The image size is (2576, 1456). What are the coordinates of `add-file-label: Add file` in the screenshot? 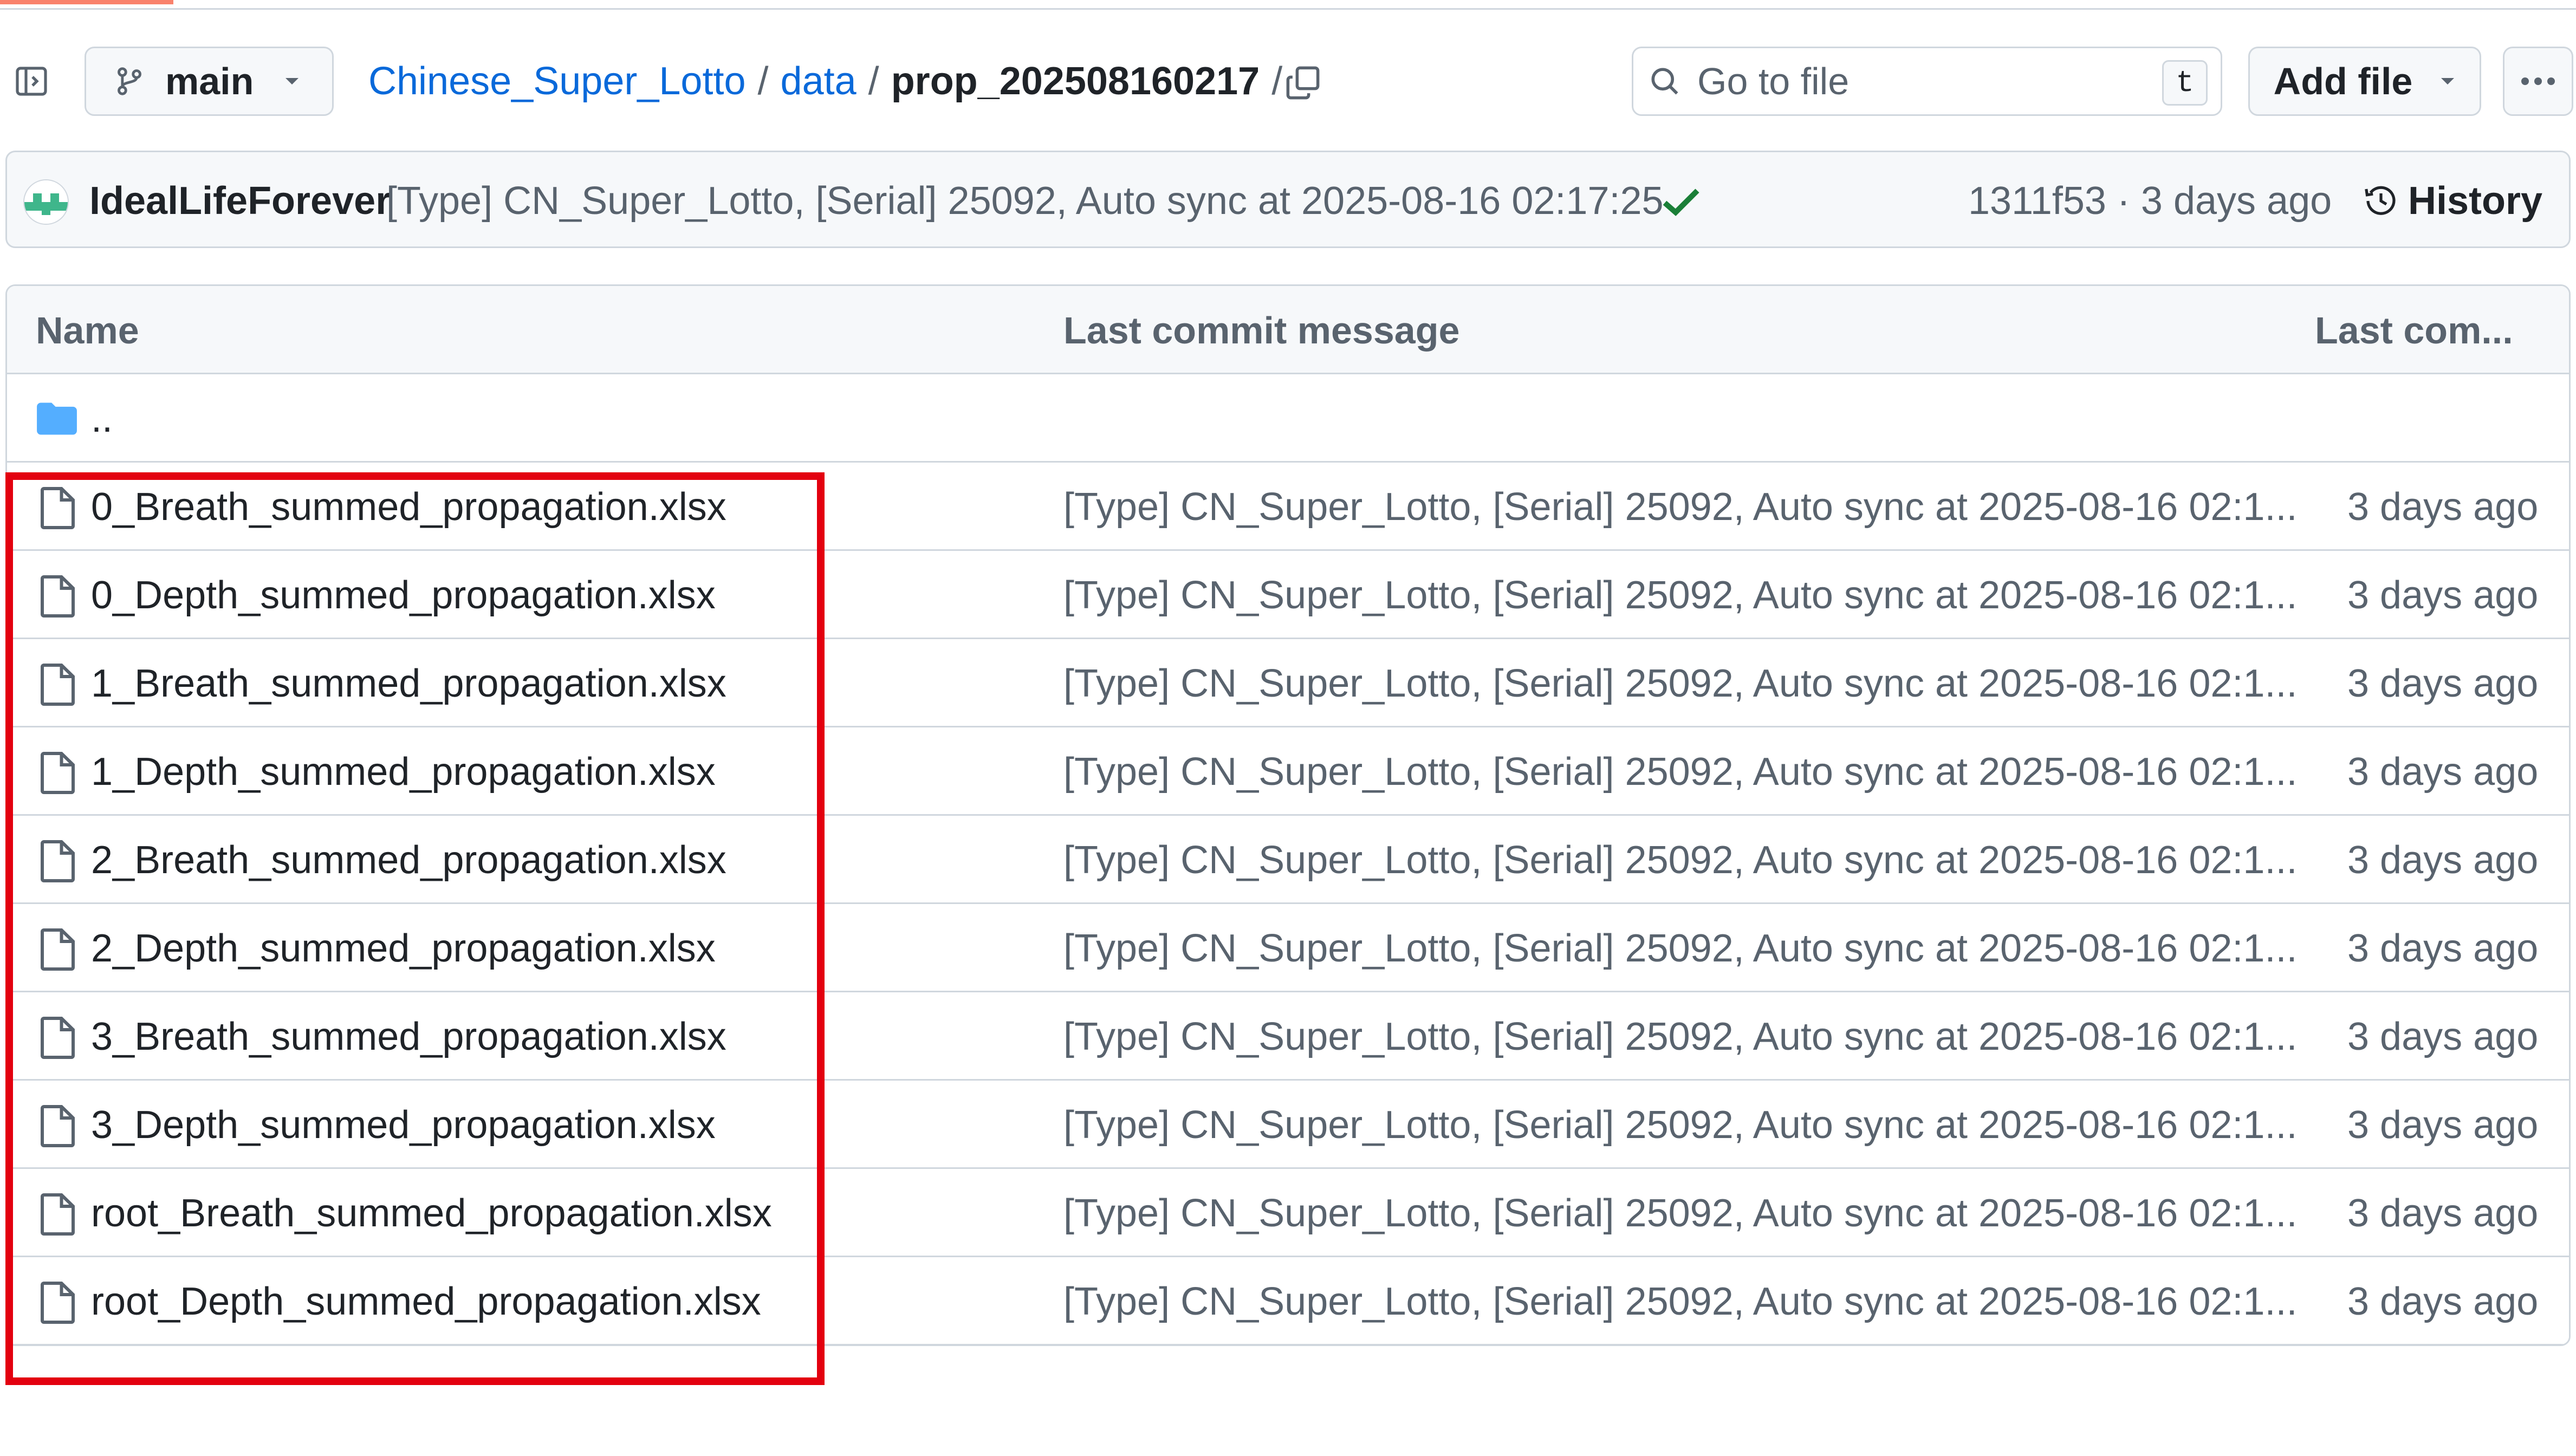 It's located at (2343, 81).